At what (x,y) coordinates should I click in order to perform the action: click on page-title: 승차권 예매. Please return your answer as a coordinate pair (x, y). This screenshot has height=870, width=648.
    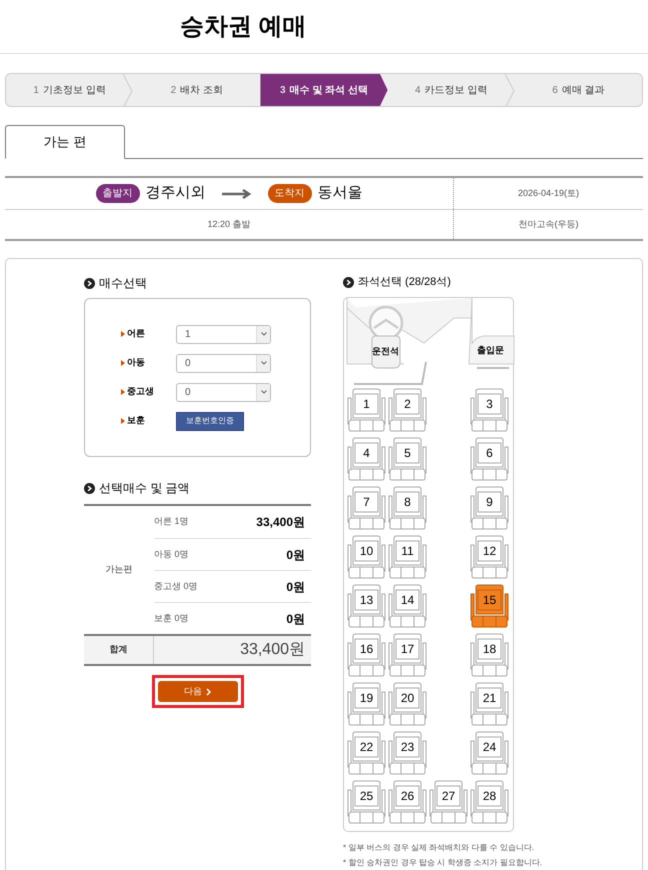
    Looking at the image, I should click on (243, 27).